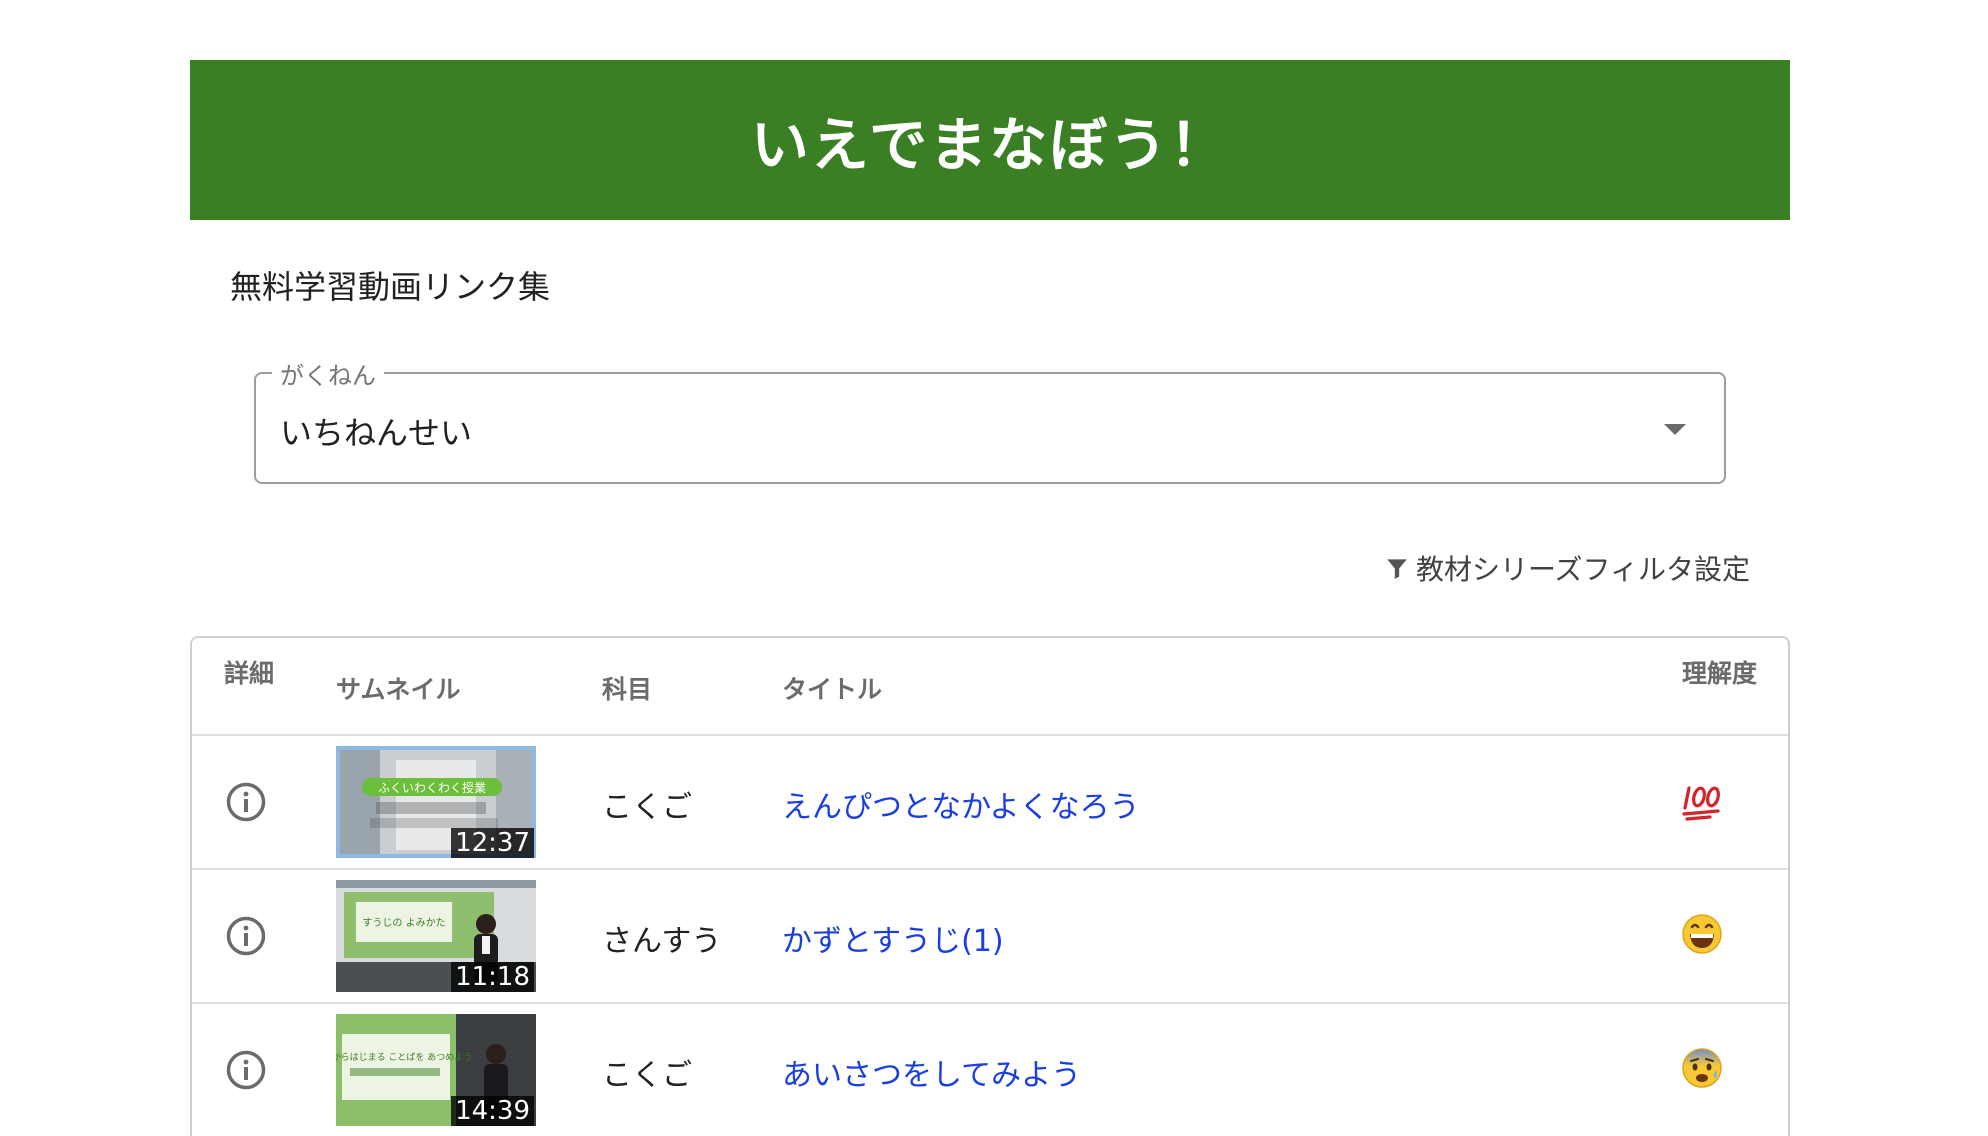 The height and width of the screenshot is (1136, 1988). I want to click on thumbnail-caption: ふくいわくわく授業, so click(432, 787).